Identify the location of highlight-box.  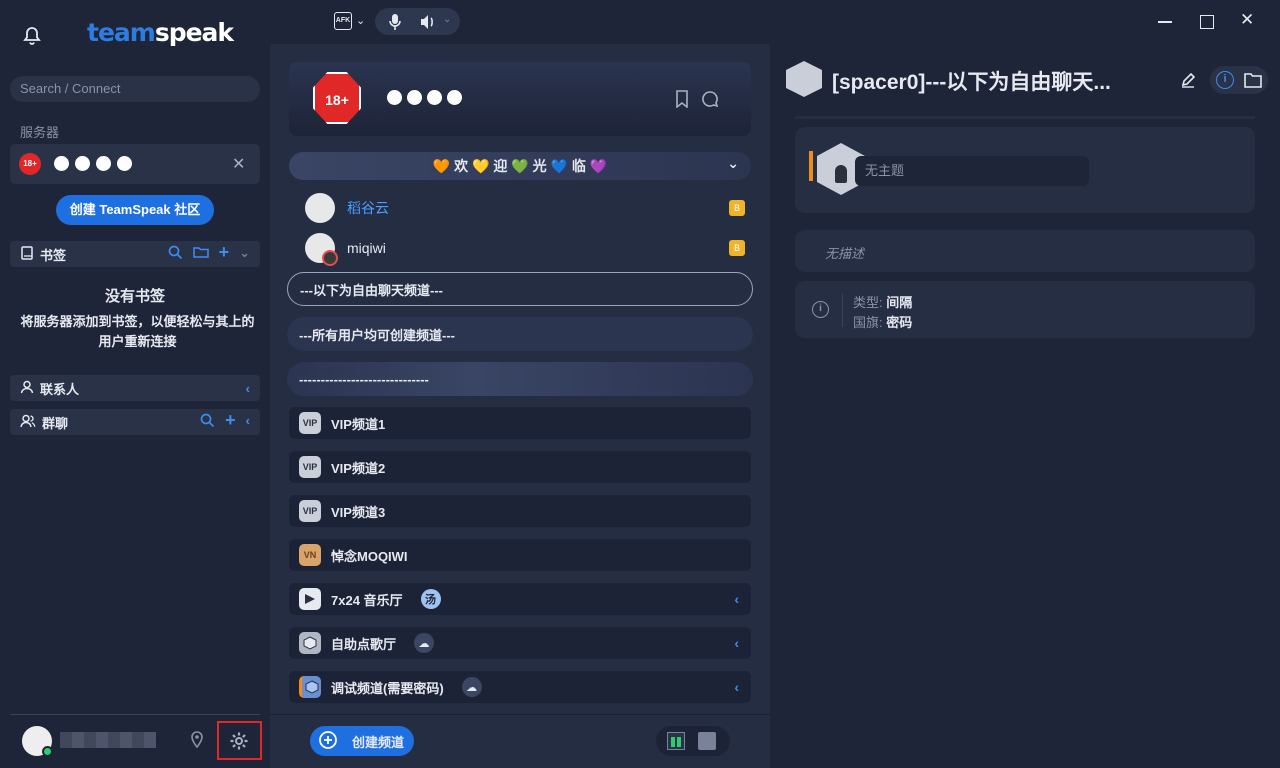
(239, 740).